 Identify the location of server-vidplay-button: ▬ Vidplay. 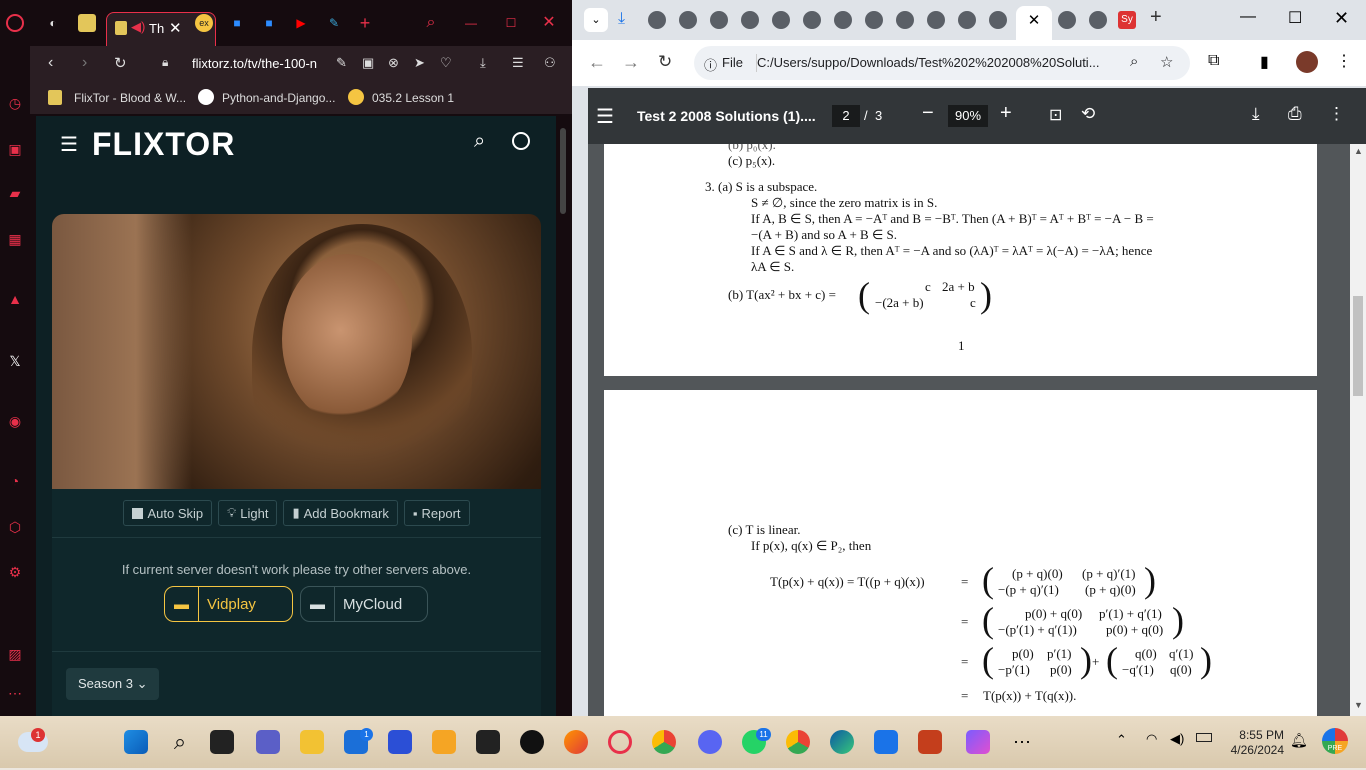
(228, 604).